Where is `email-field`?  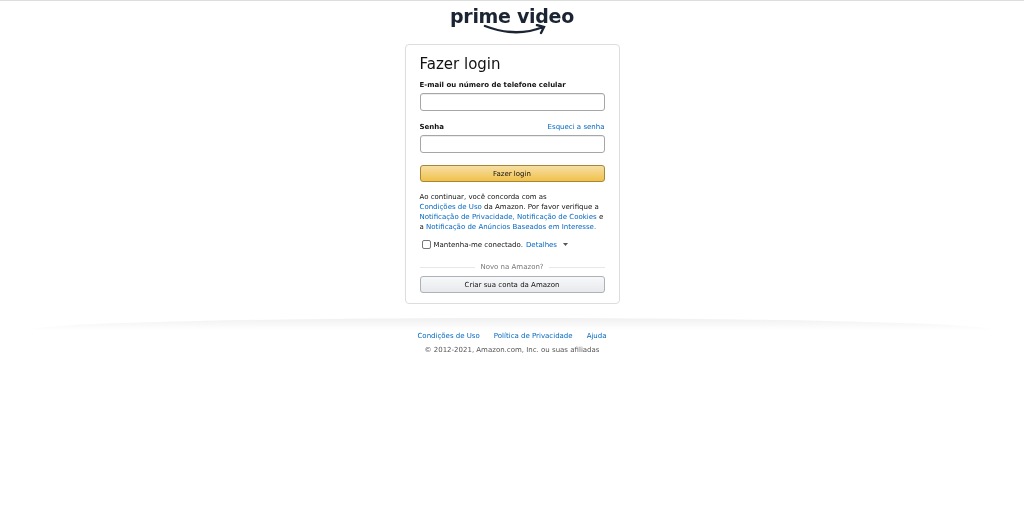
email-field is located at coordinates (512, 102).